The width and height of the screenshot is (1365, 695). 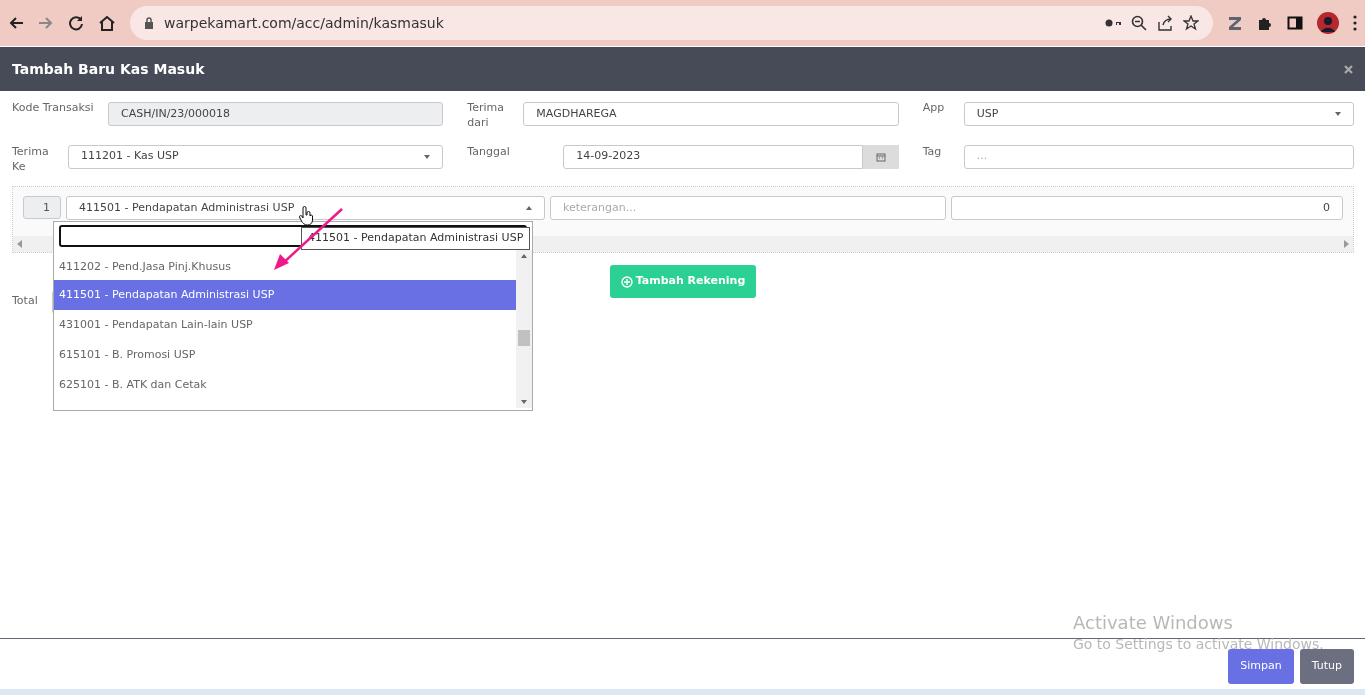 What do you see at coordinates (524, 402) in the screenshot?
I see `scroll-down-icon` at bounding box center [524, 402].